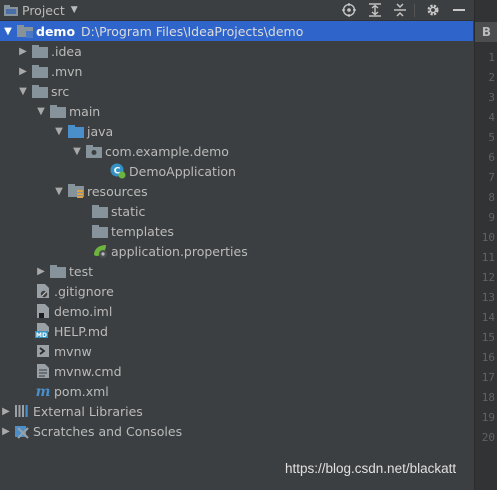 This screenshot has height=490, width=497. I want to click on locate-icon, so click(349, 10).